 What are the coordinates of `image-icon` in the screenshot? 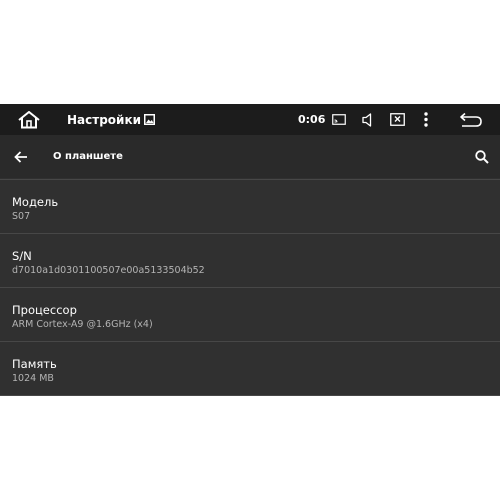 It's located at (149, 119).